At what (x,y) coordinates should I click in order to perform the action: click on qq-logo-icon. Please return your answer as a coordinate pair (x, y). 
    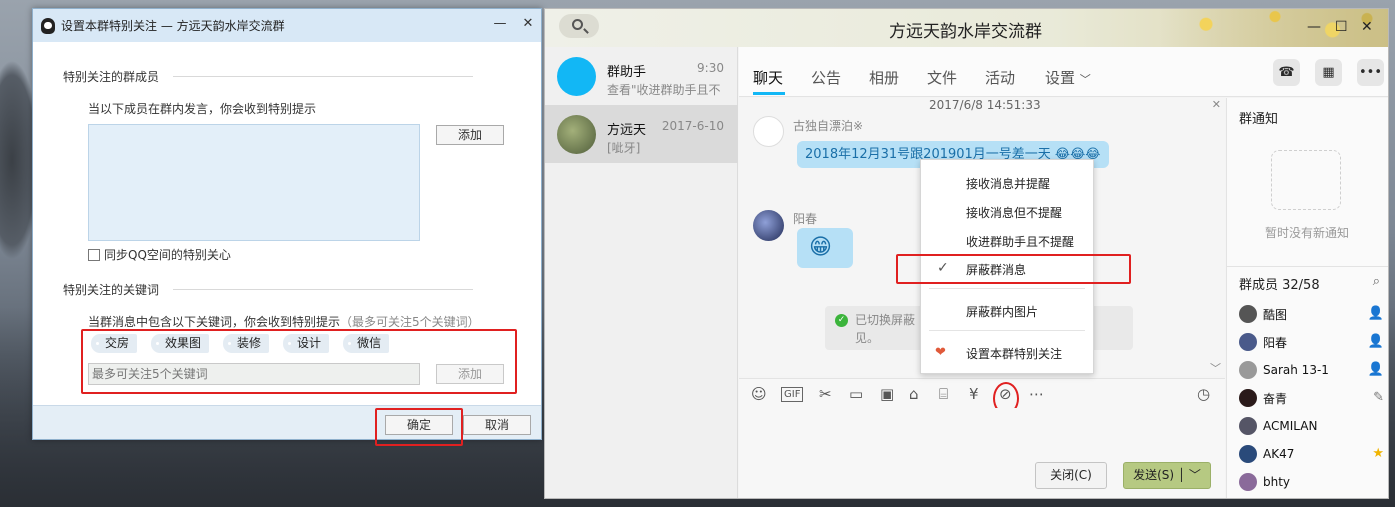
    Looking at the image, I should click on (48, 25).